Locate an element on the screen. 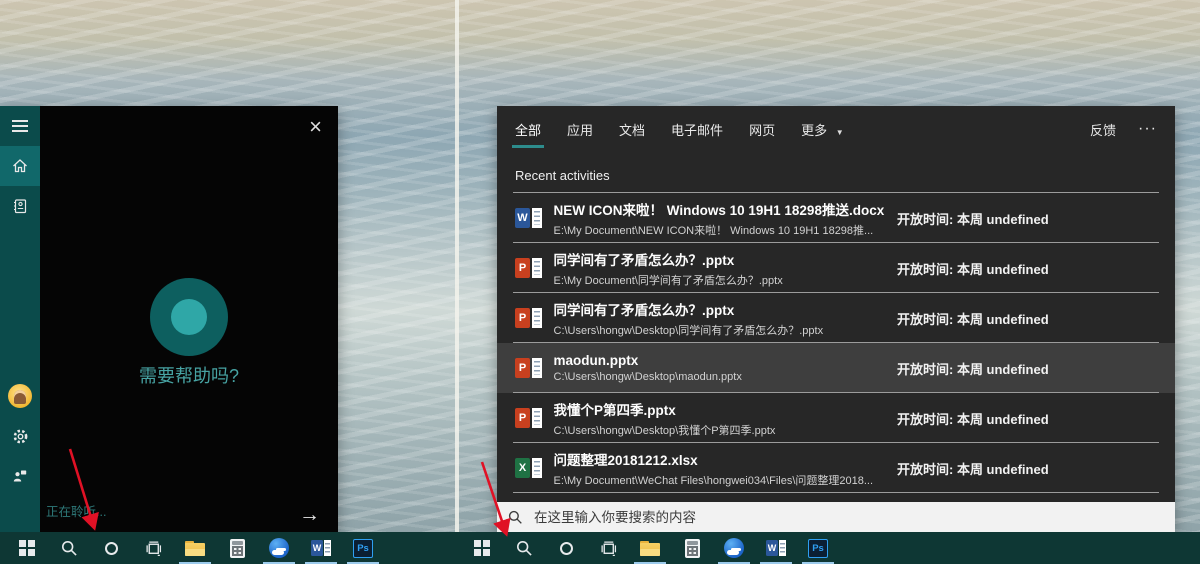  notebook-icon is located at coordinates (20, 206).